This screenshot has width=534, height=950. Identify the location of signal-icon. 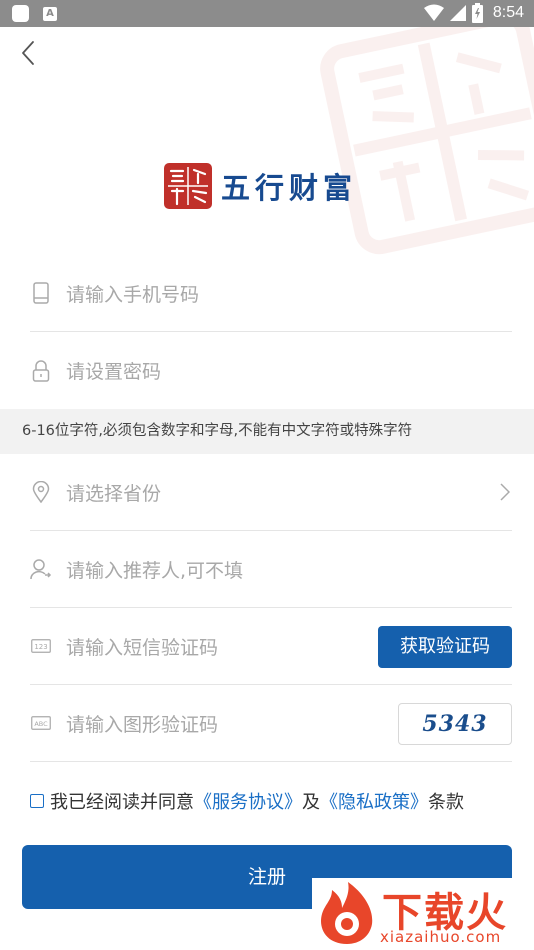
(457, 13).